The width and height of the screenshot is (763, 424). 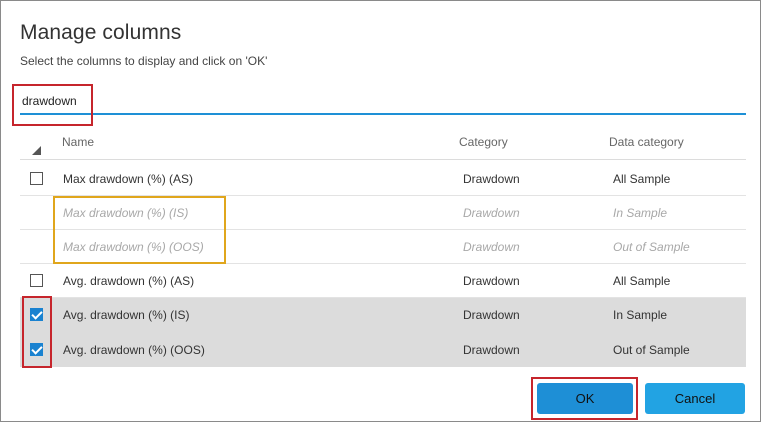 What do you see at coordinates (52, 105) in the screenshot?
I see `search-highlight-box` at bounding box center [52, 105].